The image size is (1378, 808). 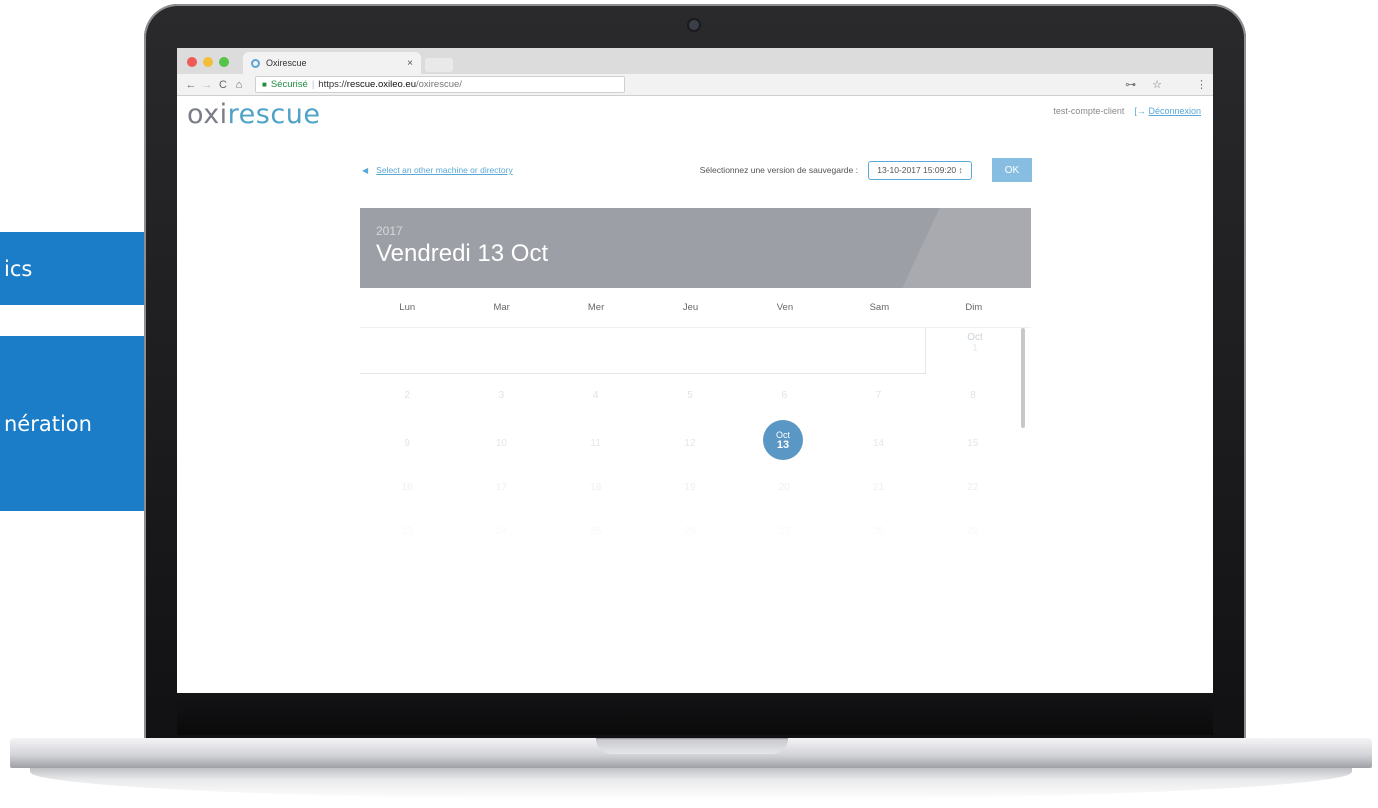 I want to click on calendar-week-row: 23 24 25 26 27 28 29, so click(x=690, y=531).